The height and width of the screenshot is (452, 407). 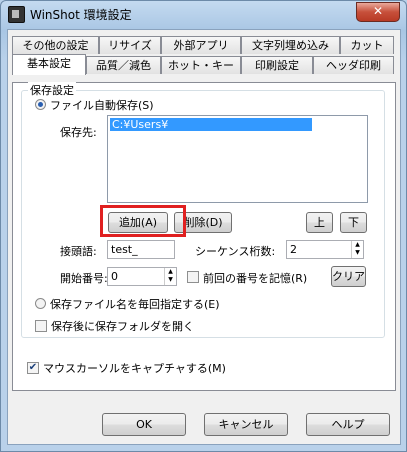 I want to click on open-folder-checkbox, so click(x=41, y=326).